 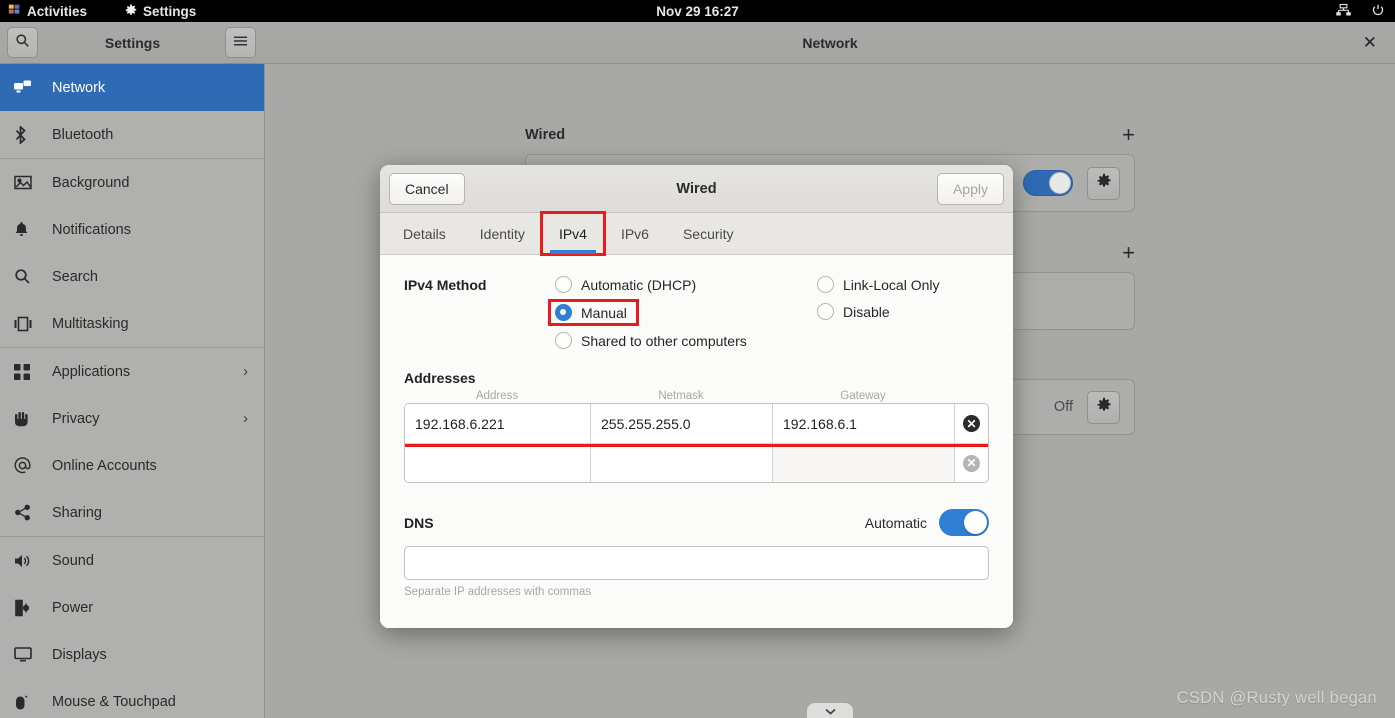 I want to click on sidebar-item-bluetooth: Bluetooth, so click(x=132, y=134).